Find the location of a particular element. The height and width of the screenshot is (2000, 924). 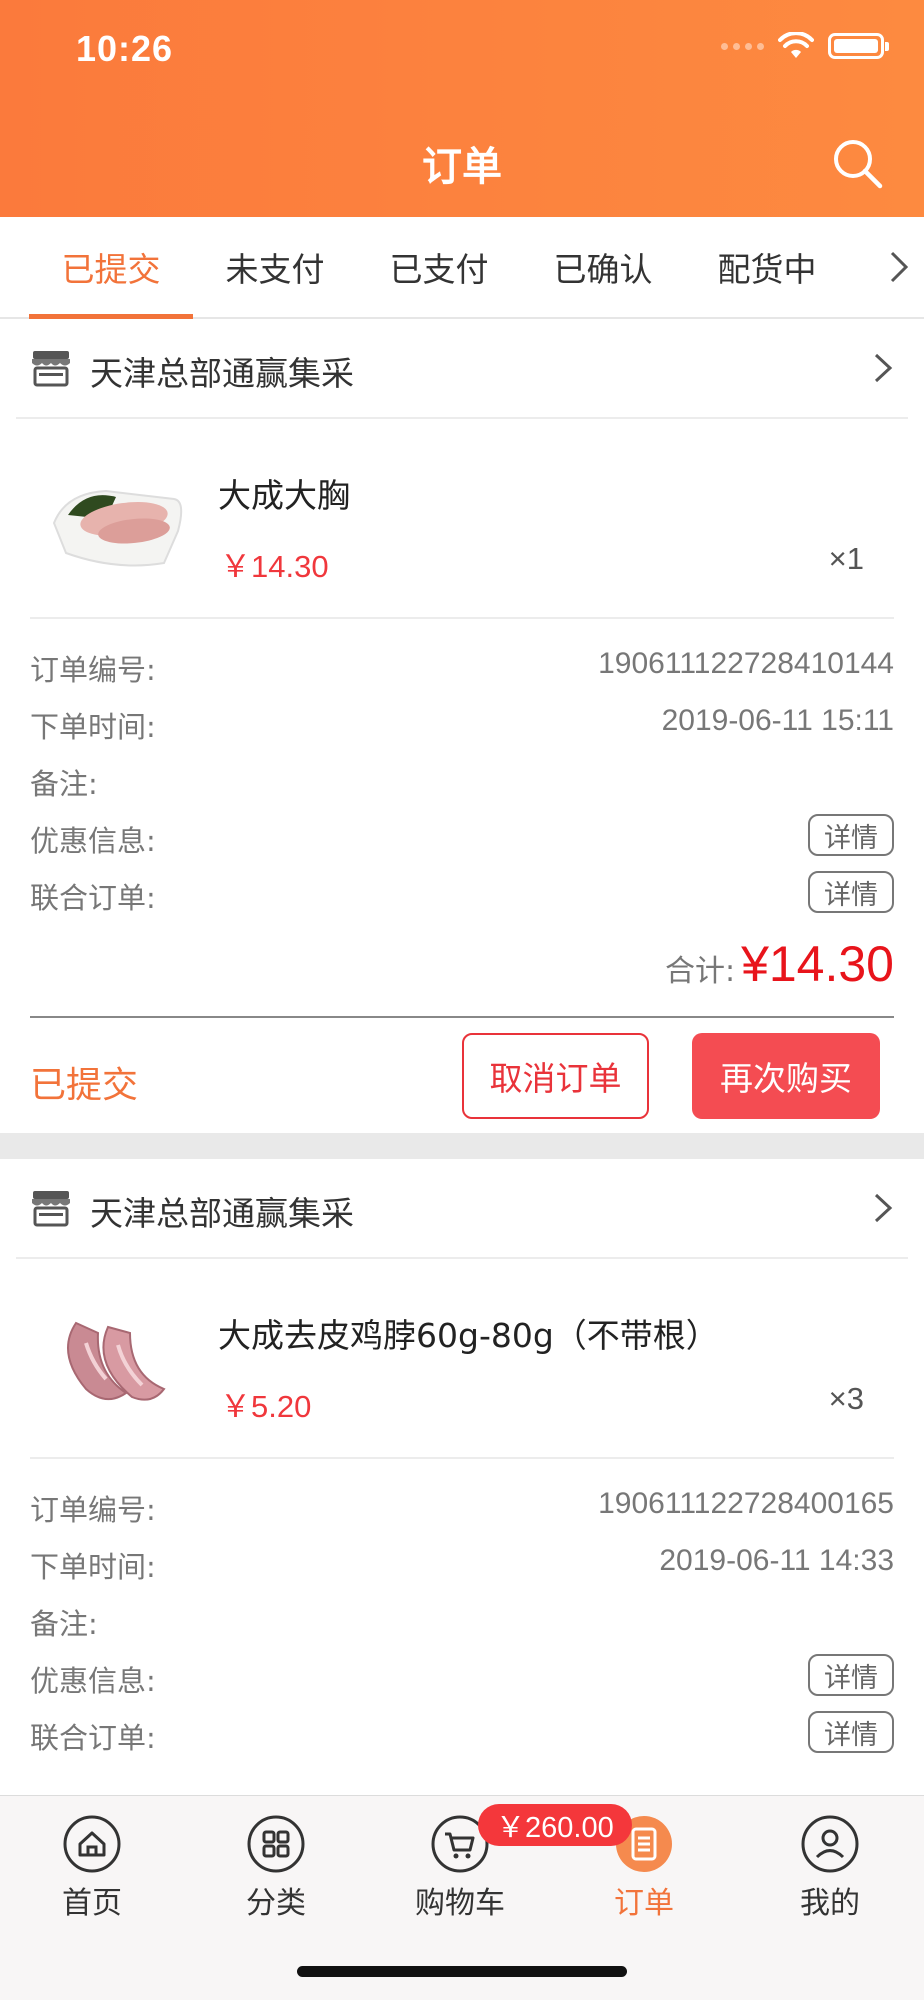

product-name: 大成去皮鸡脖60g-80g（不带根） is located at coordinates (468, 1335).